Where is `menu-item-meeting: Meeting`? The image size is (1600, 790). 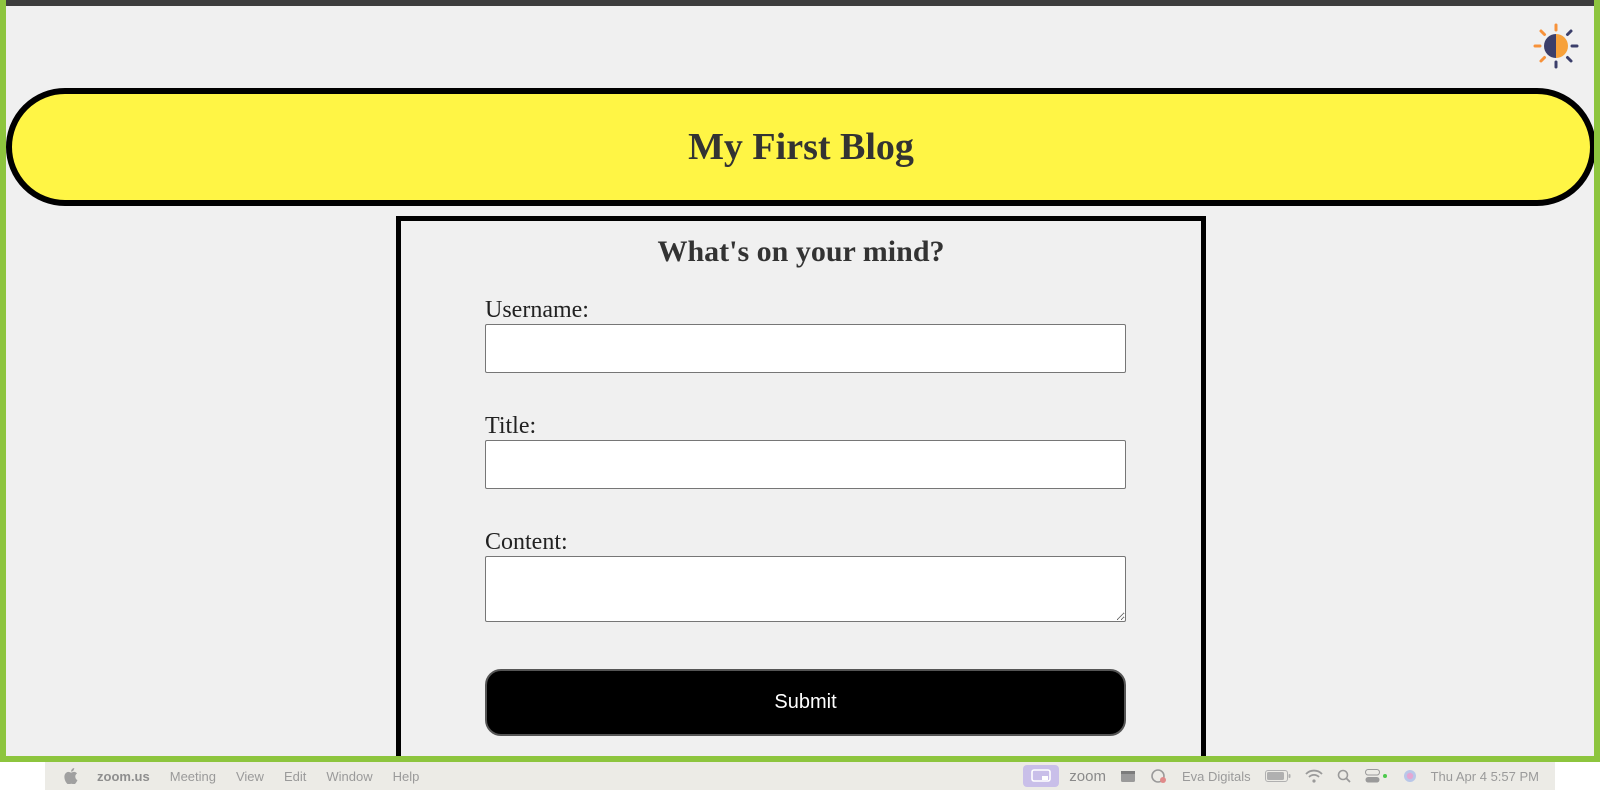
menu-item-meeting: Meeting is located at coordinates (193, 776).